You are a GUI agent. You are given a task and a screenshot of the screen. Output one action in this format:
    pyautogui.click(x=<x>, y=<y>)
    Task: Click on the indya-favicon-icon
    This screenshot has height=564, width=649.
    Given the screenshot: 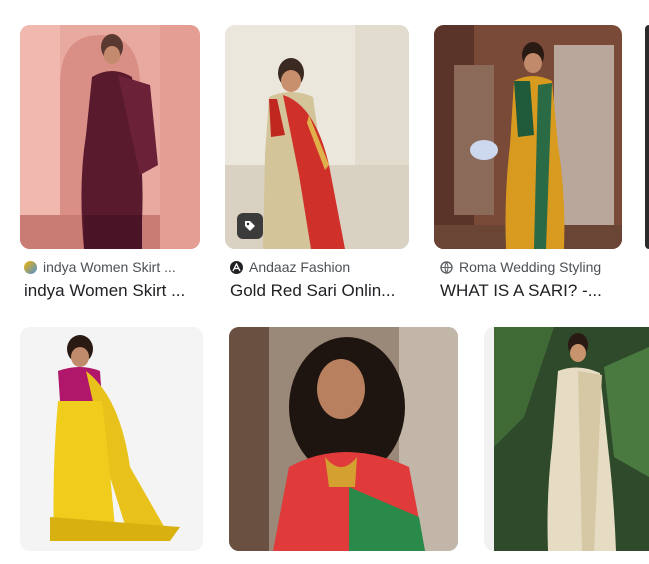 What is the action you would take?
    pyautogui.click(x=30, y=267)
    